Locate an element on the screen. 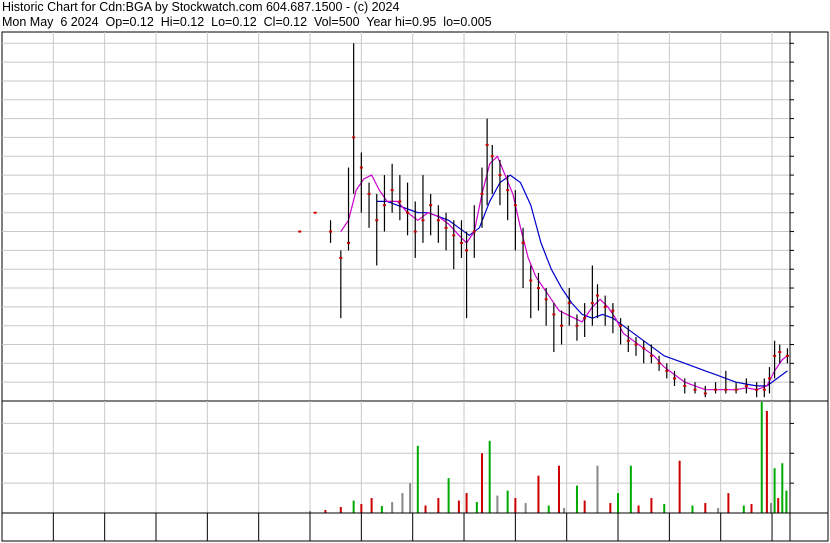 The image size is (830, 543). year-axis is located at coordinates (415, 527).